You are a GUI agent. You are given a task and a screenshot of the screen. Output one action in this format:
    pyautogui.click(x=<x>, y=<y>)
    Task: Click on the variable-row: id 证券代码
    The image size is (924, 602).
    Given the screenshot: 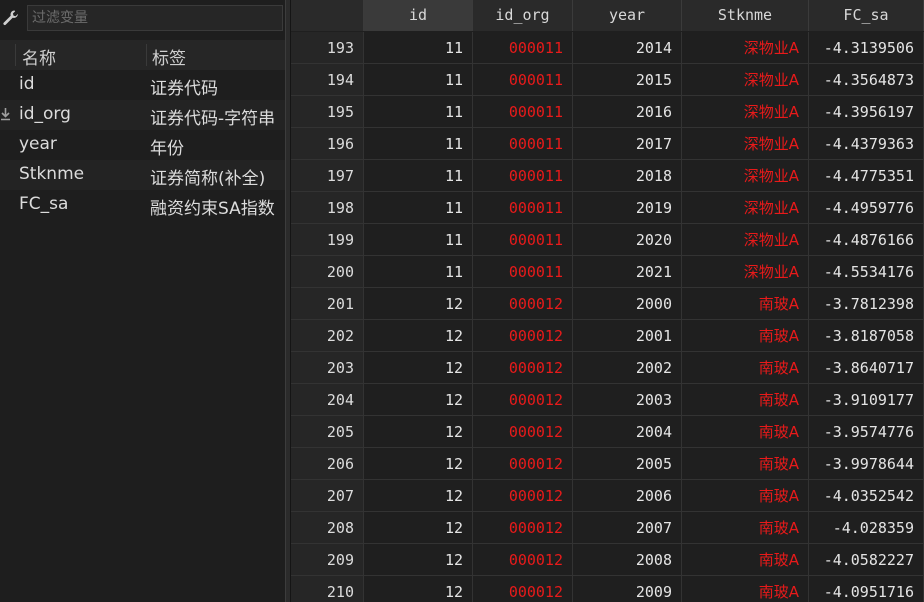 What is the action you would take?
    pyautogui.click(x=142, y=85)
    